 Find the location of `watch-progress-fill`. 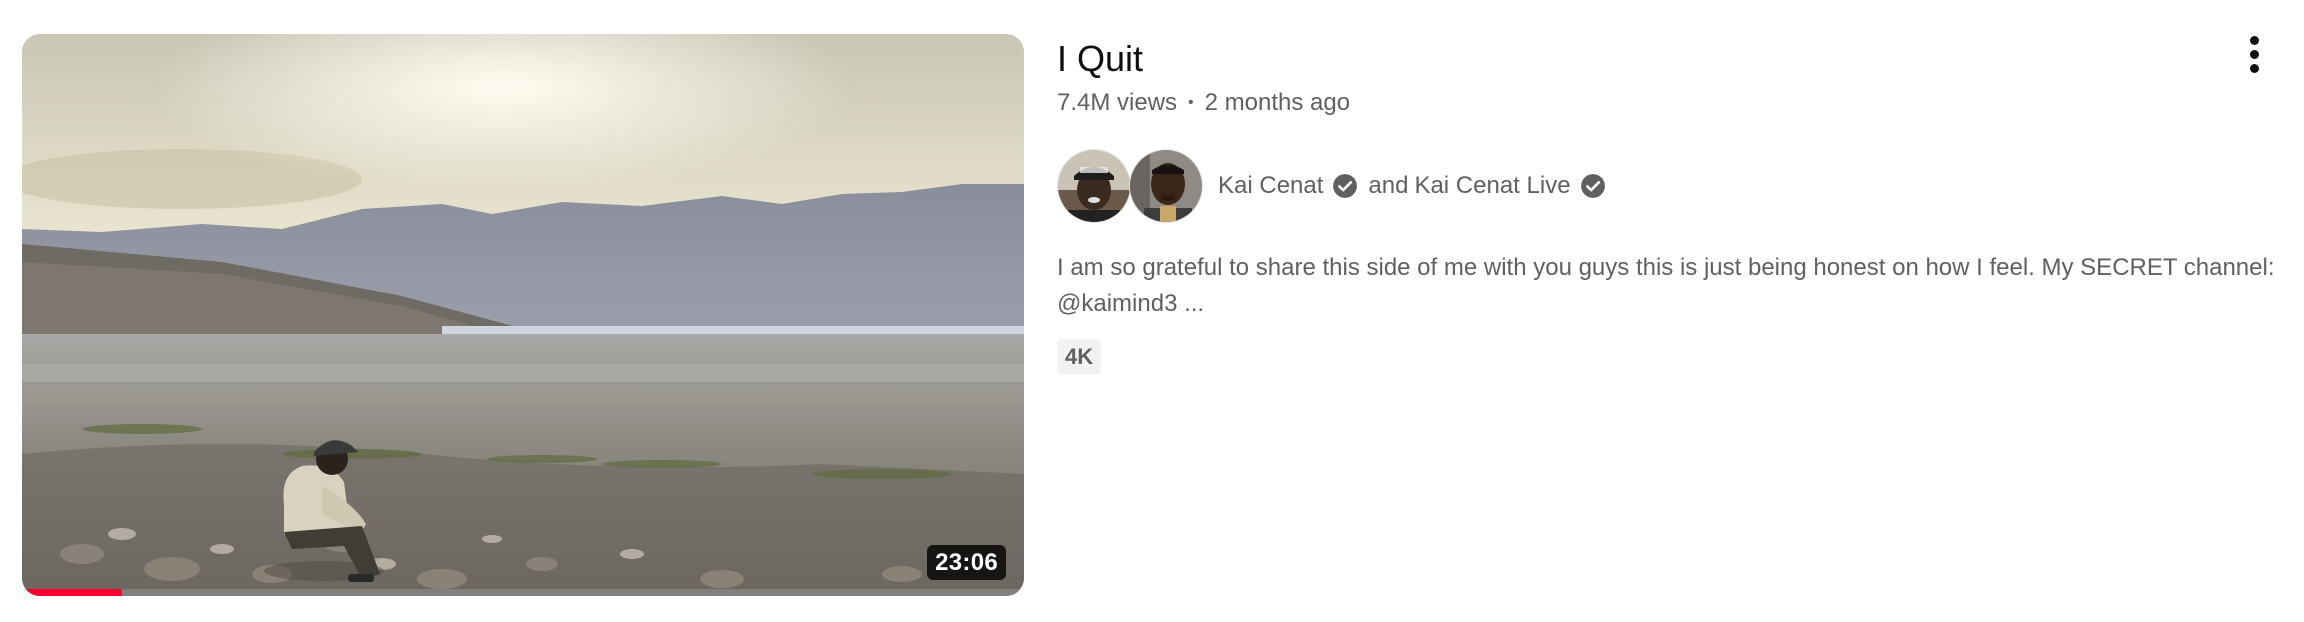

watch-progress-fill is located at coordinates (72, 592).